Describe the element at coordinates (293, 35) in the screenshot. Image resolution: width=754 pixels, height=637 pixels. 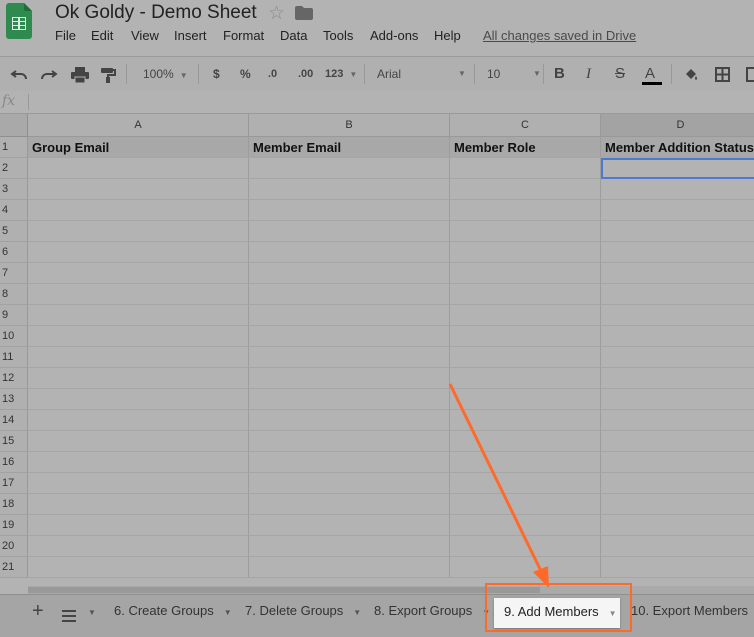
I see `menu-data: Data` at that location.